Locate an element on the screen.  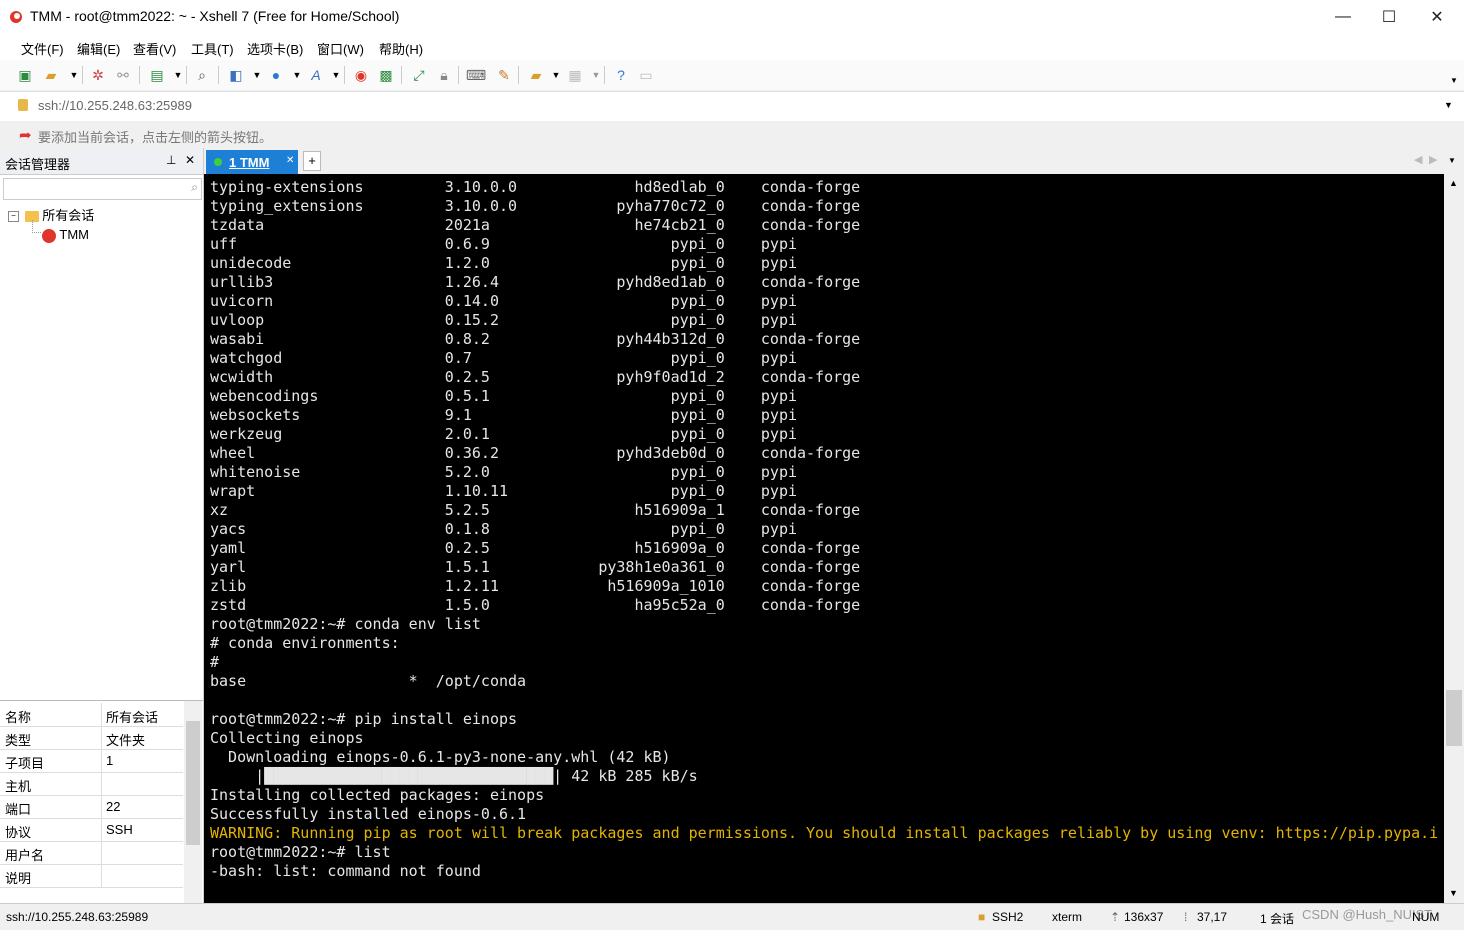
session-search-input: ⌕ is located at coordinates (102, 189).